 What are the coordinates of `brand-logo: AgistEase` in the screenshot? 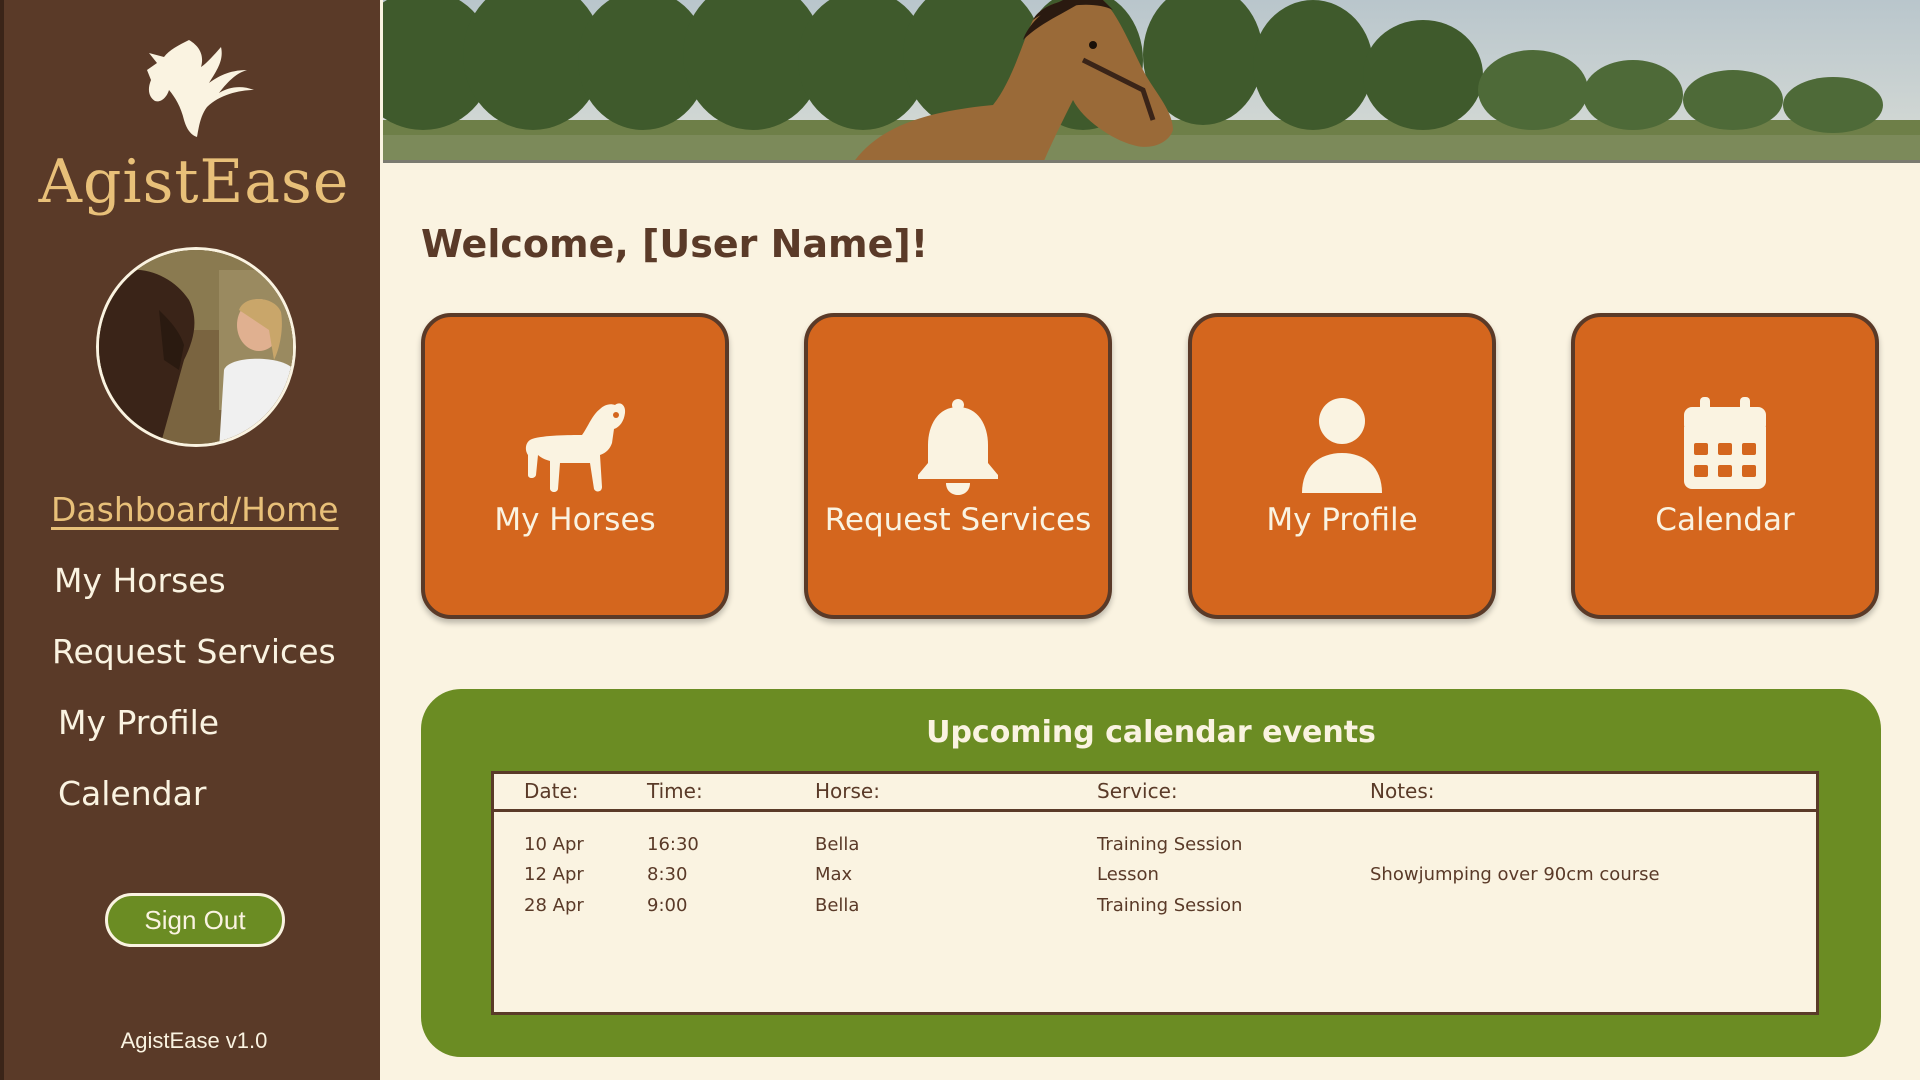 It's located at (194, 126).